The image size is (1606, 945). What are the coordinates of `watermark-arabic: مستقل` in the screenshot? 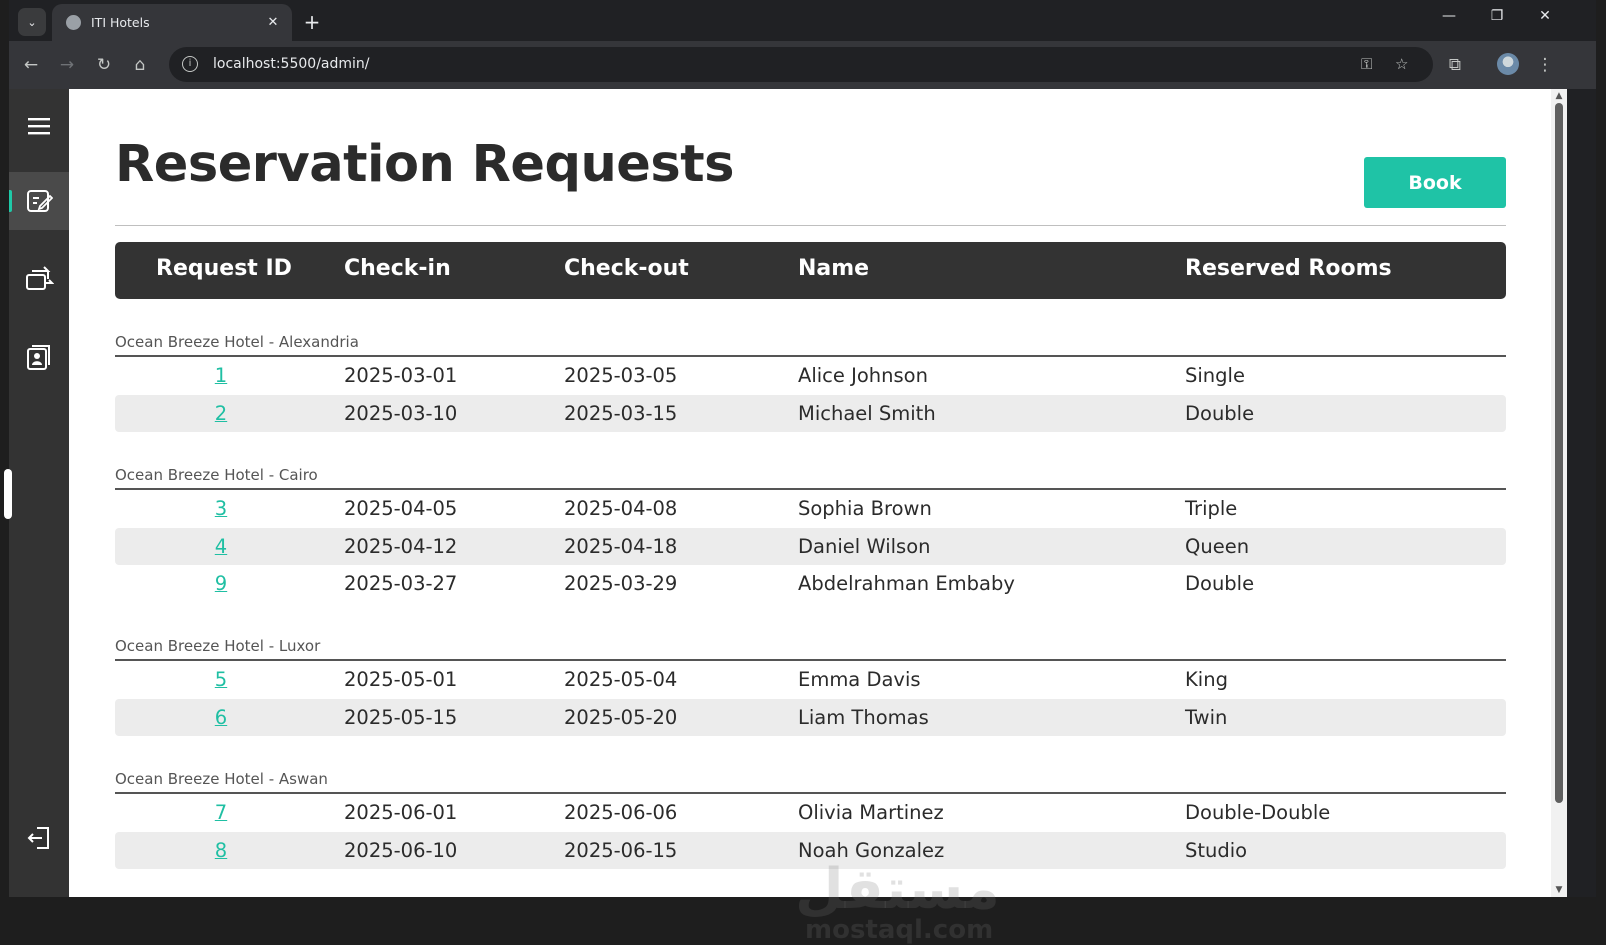 It's located at (897, 889).